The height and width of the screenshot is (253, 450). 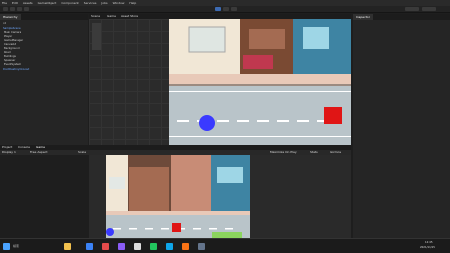 I want to click on start-icon, so click(x=6, y=246).